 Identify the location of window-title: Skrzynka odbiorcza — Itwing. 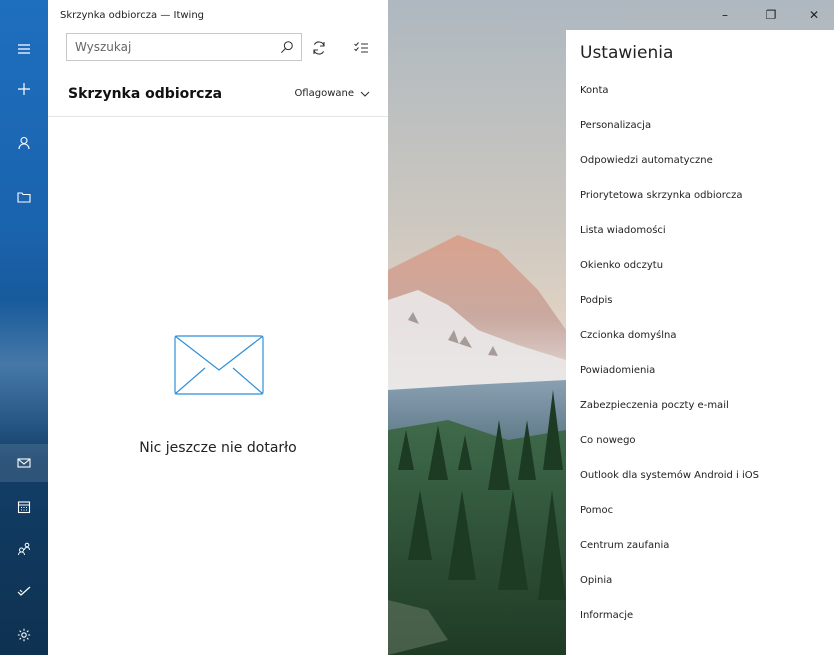
(132, 15).